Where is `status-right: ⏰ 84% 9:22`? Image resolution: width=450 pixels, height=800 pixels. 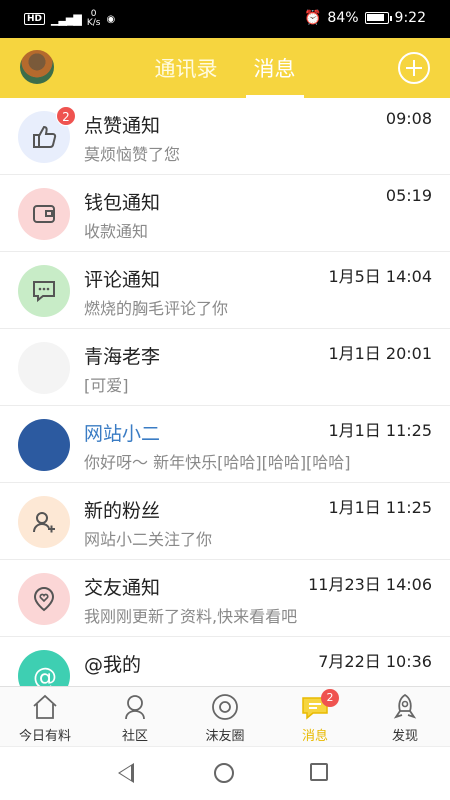
status-right: ⏰ 84% 9:22 is located at coordinates (365, 18).